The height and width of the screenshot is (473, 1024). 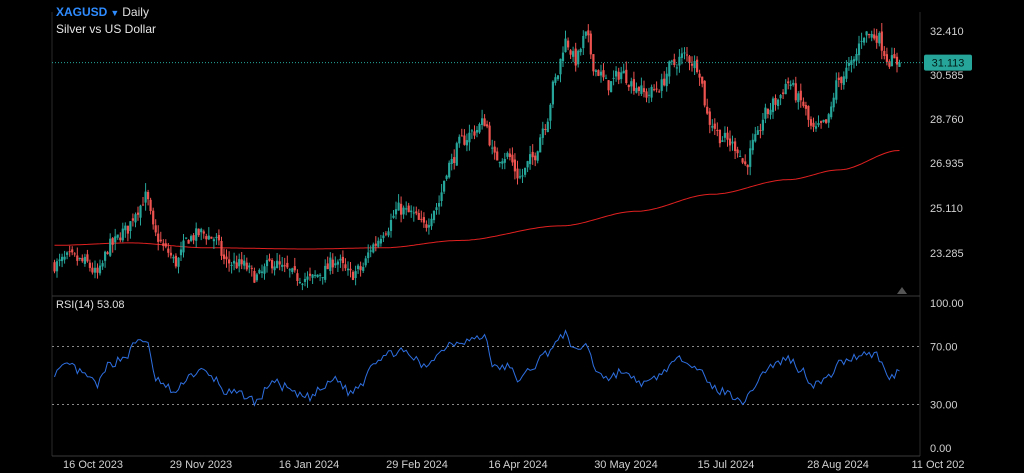 What do you see at coordinates (114, 13) in the screenshot?
I see `dropdown-caret-icon: ▼` at bounding box center [114, 13].